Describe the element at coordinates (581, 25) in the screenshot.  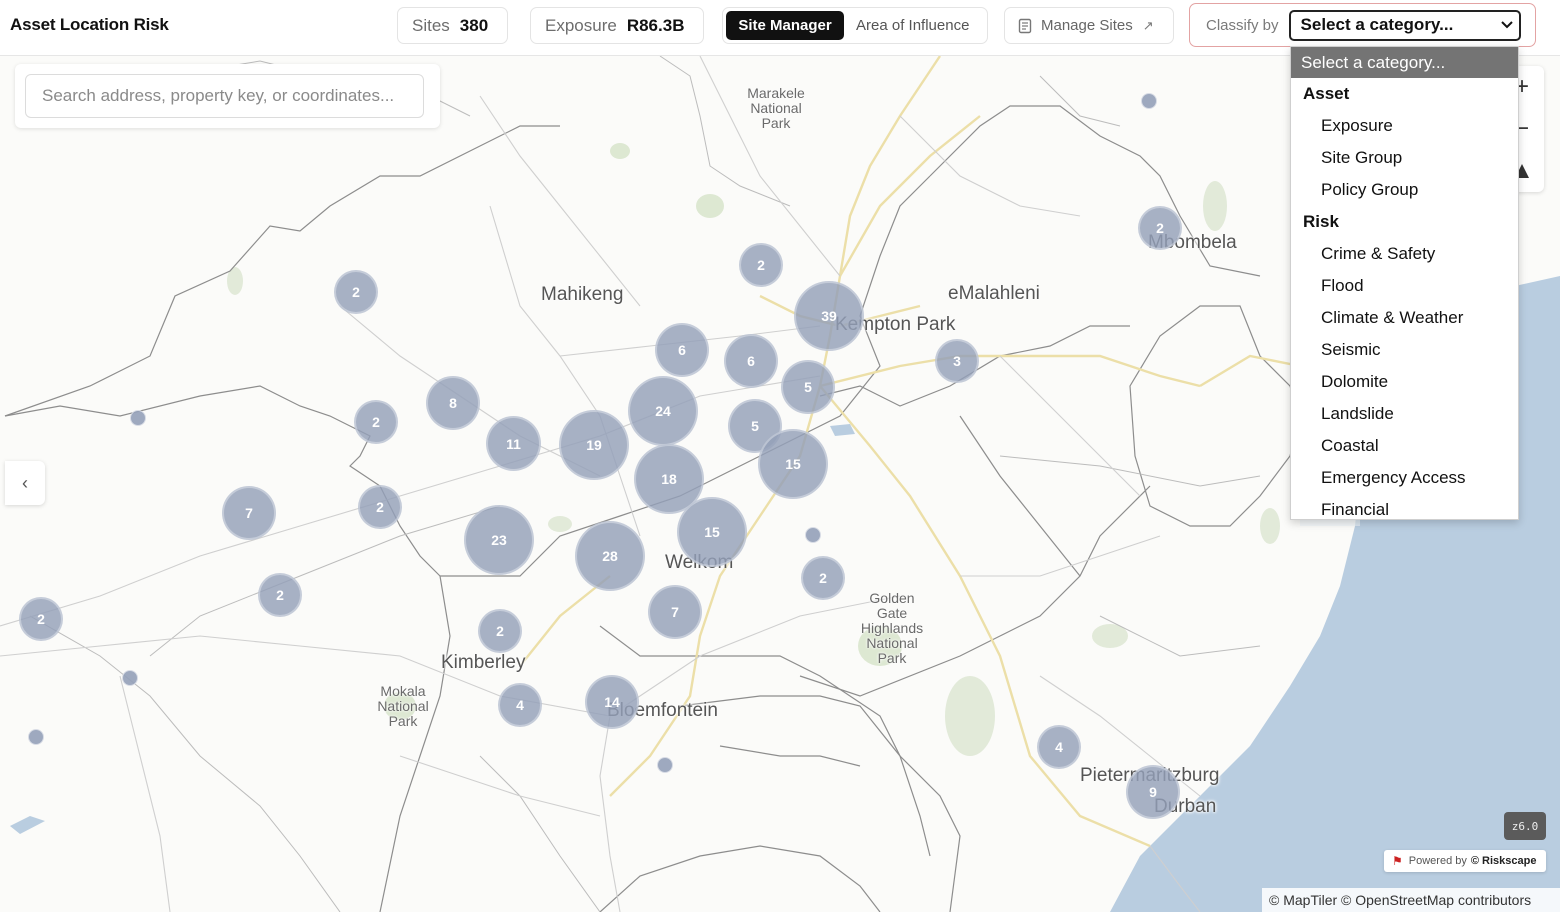
I see `exposure-label: Exposure` at that location.